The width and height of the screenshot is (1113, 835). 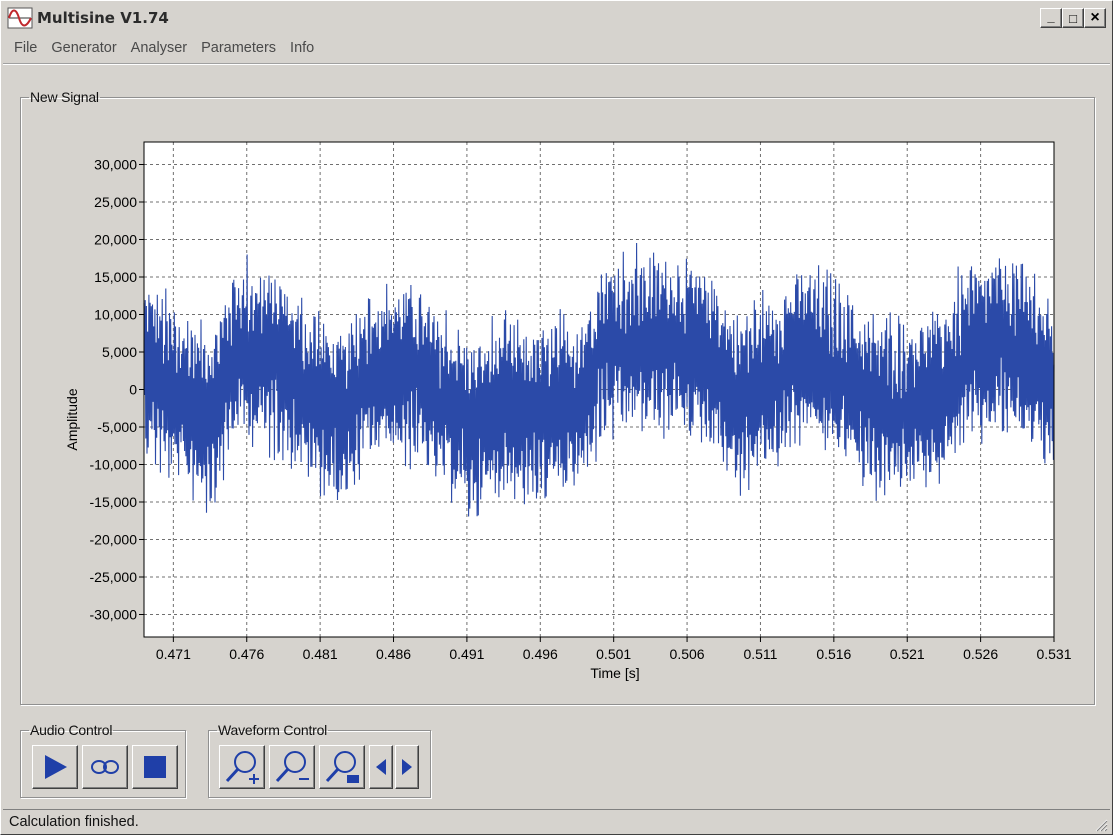 I want to click on zoom-fit-icon, so click(x=342, y=767).